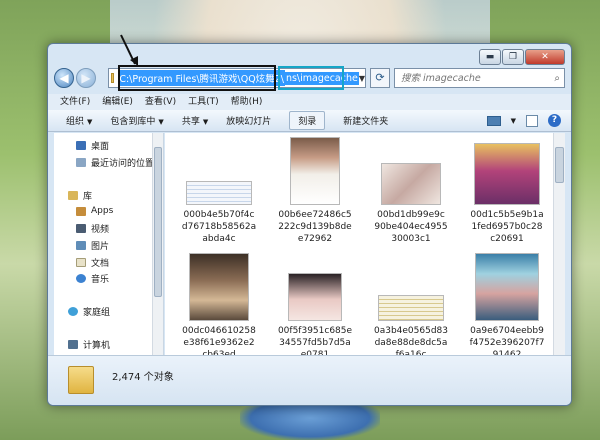  I want to click on list-item: 00bd1db99e9c 90be404ec4955 30003c1, so click(411, 191).